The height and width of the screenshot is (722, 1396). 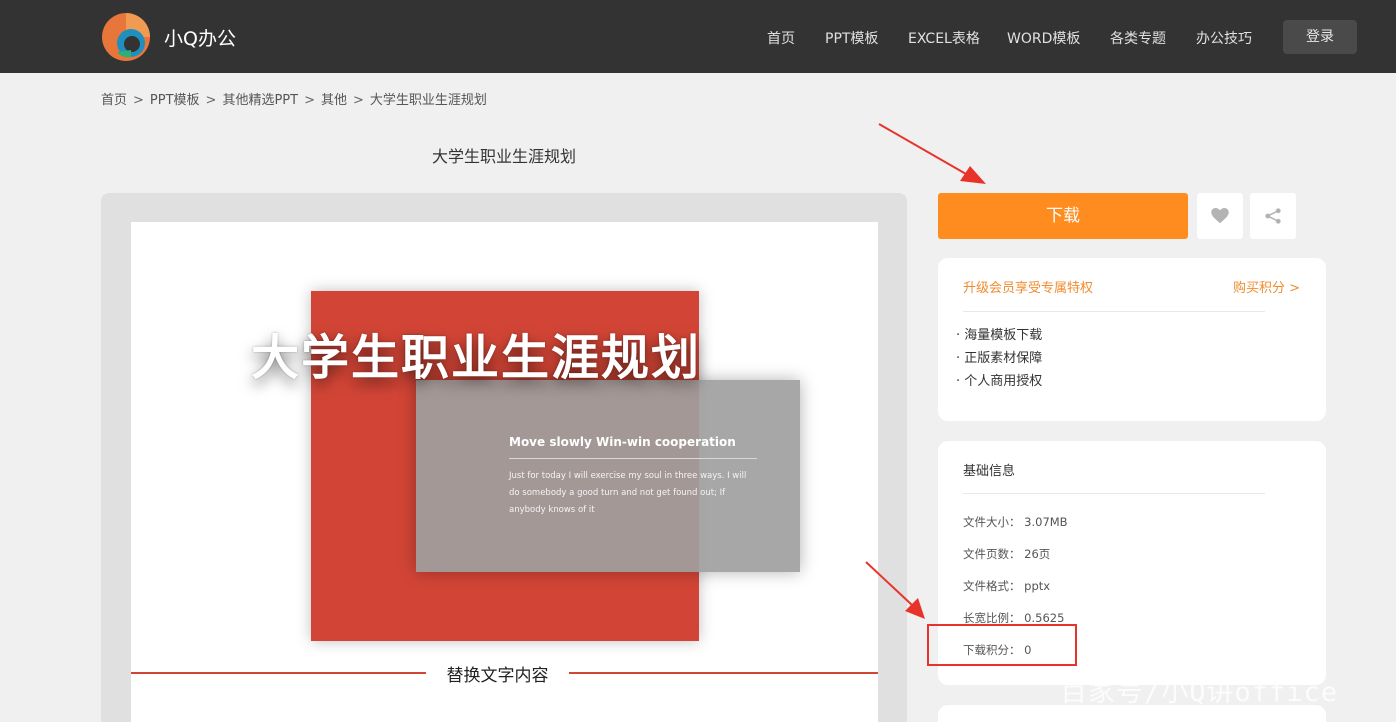 What do you see at coordinates (992, 586) in the screenshot?
I see `info-label: 文件格式：` at bounding box center [992, 586].